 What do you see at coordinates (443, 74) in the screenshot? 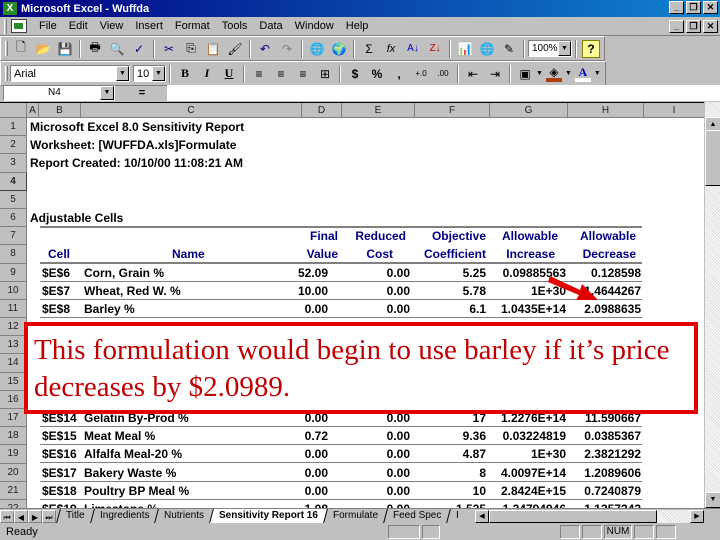
I see `decrease-decimal-icon: .00` at bounding box center [443, 74].